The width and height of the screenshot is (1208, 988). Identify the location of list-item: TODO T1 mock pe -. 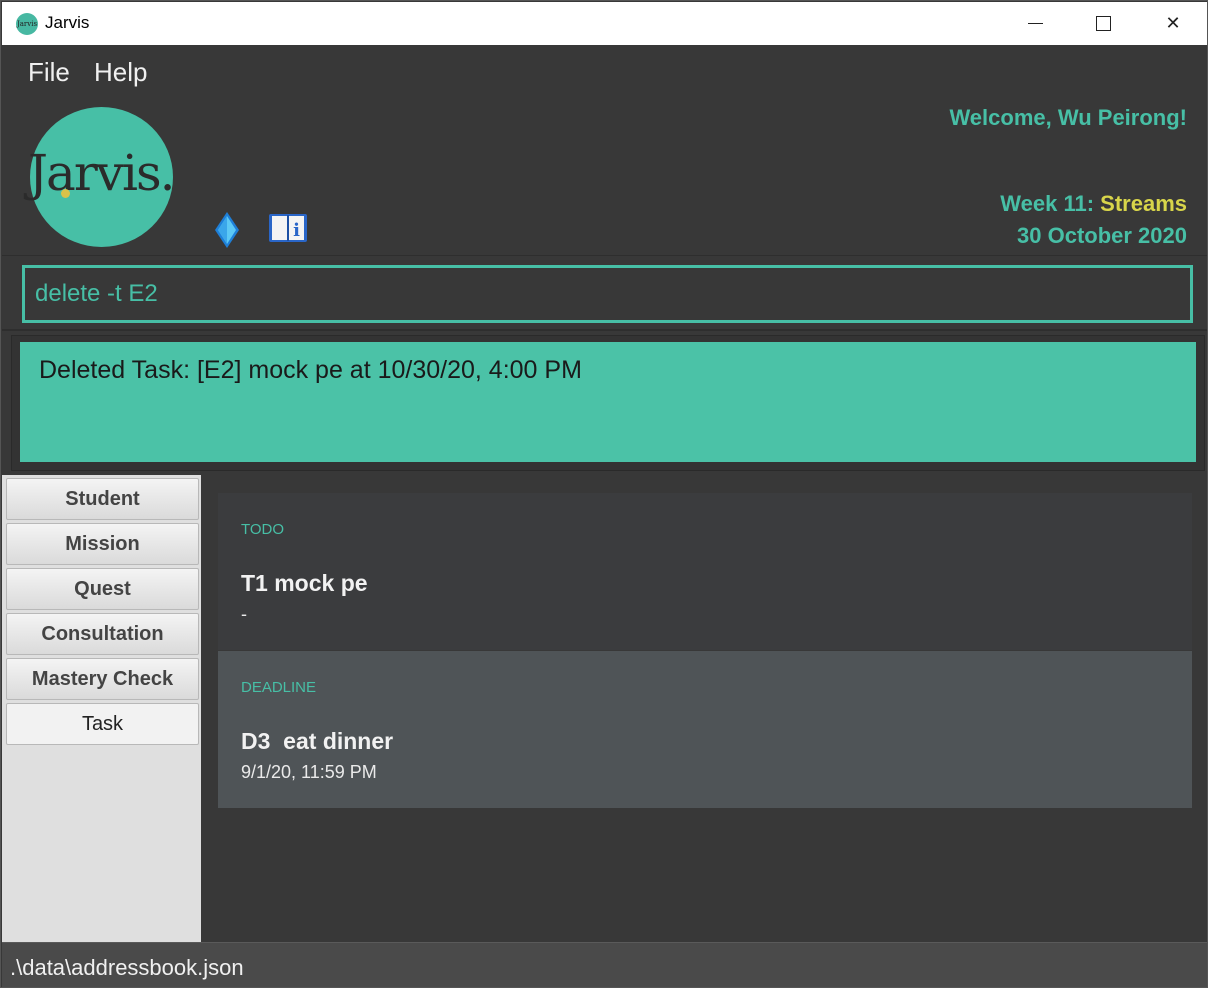
(705, 571).